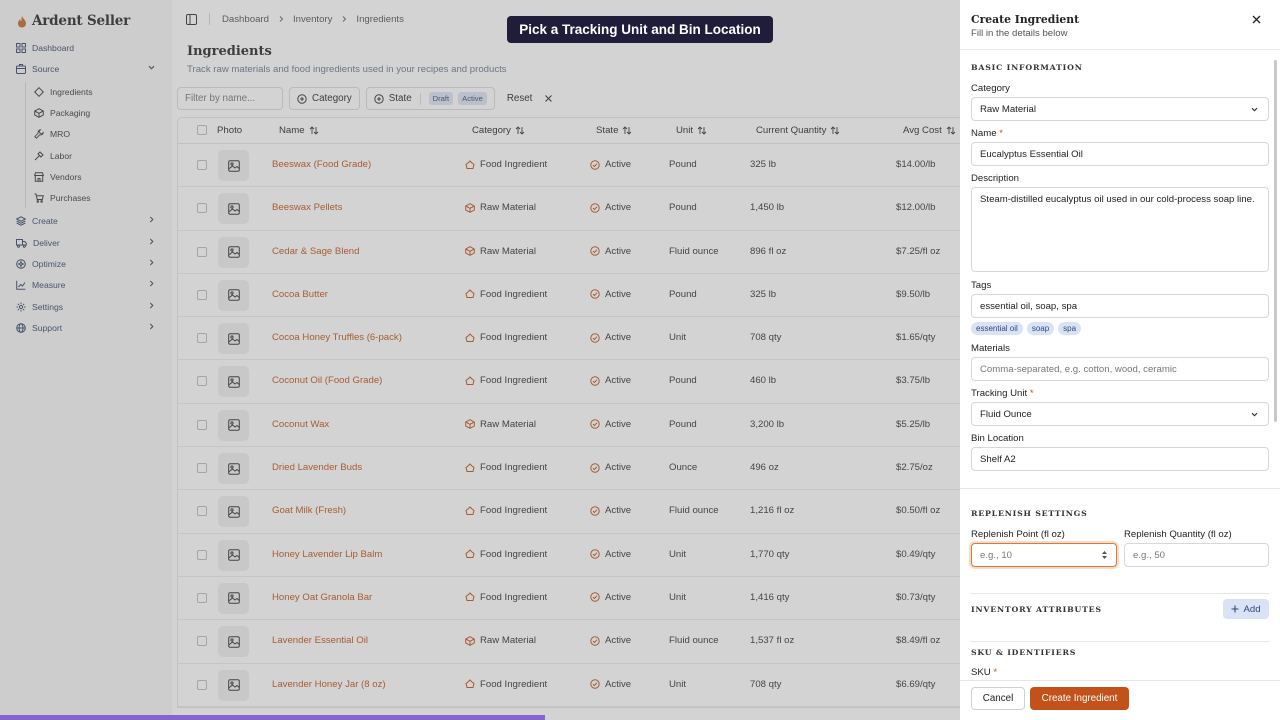 Image resolution: width=1280 pixels, height=720 pixels. I want to click on replenish-quantity-input: e.g., 50, so click(1196, 555).